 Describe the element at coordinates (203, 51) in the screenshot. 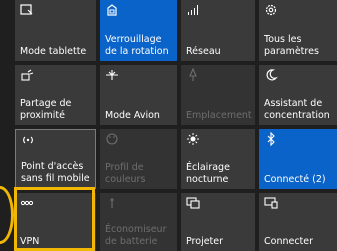

I see `tile-label: Réseau` at that location.